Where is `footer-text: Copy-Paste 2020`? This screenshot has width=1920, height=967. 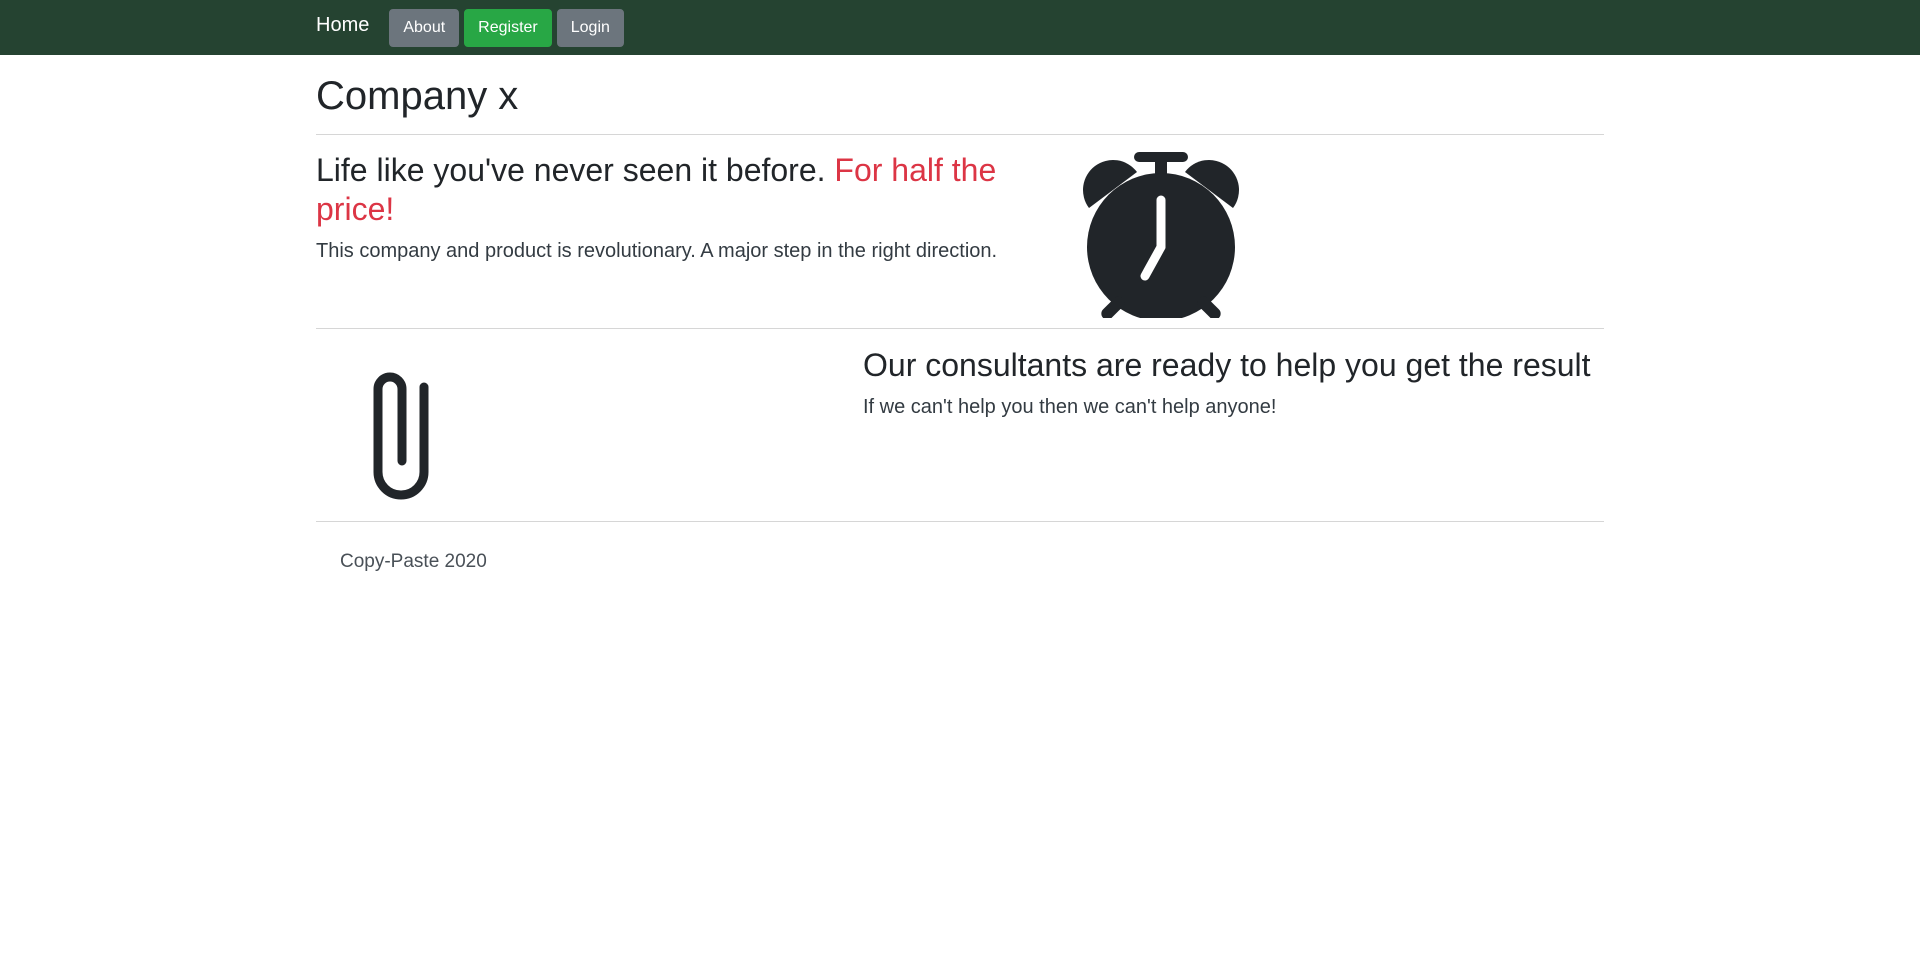 footer-text: Copy-Paste 2020 is located at coordinates (413, 561).